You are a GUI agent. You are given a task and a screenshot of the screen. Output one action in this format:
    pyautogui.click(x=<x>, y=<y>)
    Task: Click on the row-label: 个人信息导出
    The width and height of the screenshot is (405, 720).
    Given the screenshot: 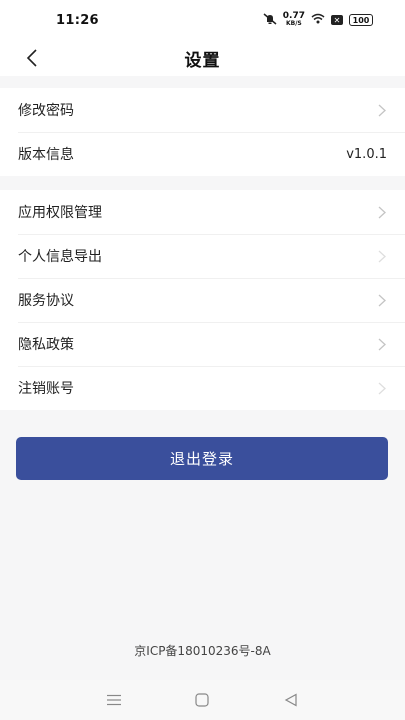 What is the action you would take?
    pyautogui.click(x=60, y=257)
    